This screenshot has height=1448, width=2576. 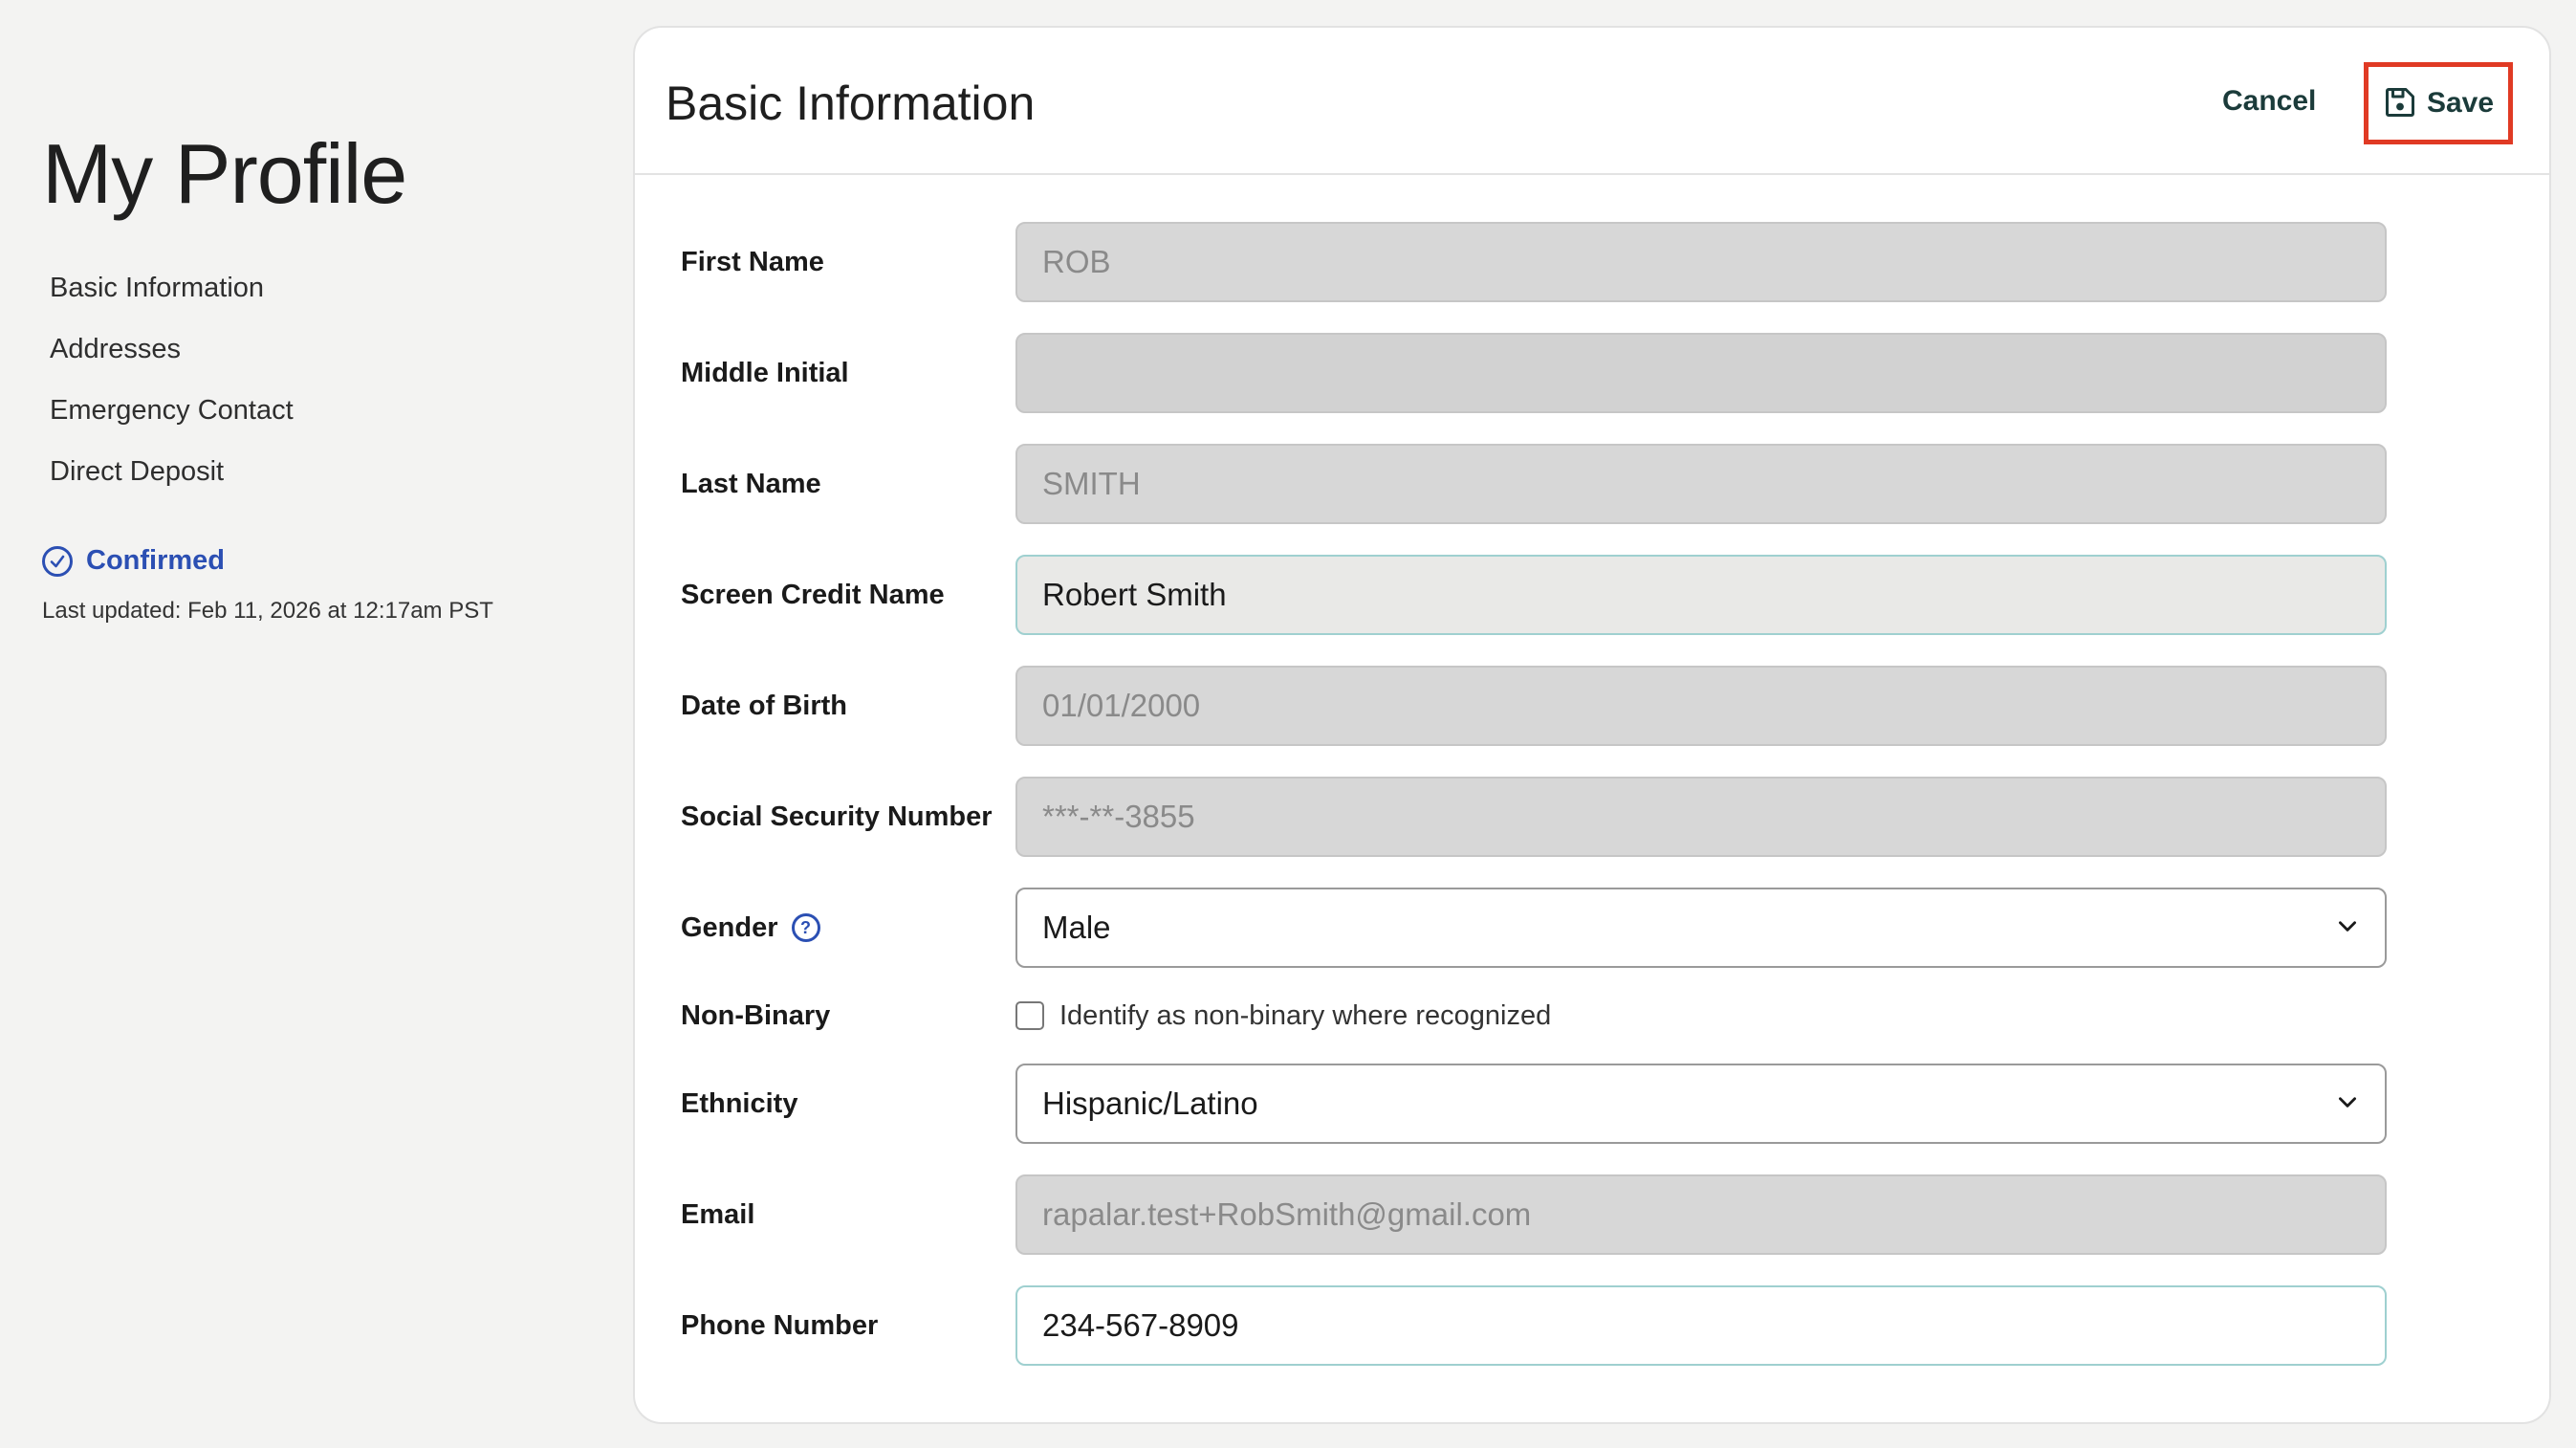 I want to click on first-name-row: First Name ROB, so click(x=1592, y=262).